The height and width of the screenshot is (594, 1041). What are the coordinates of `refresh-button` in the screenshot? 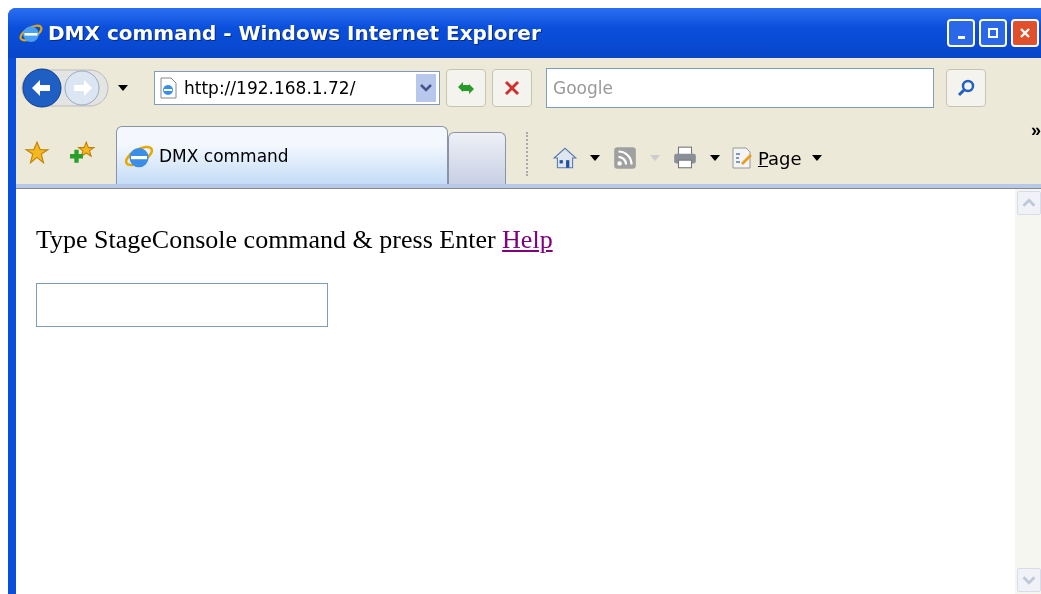 It's located at (466, 88).